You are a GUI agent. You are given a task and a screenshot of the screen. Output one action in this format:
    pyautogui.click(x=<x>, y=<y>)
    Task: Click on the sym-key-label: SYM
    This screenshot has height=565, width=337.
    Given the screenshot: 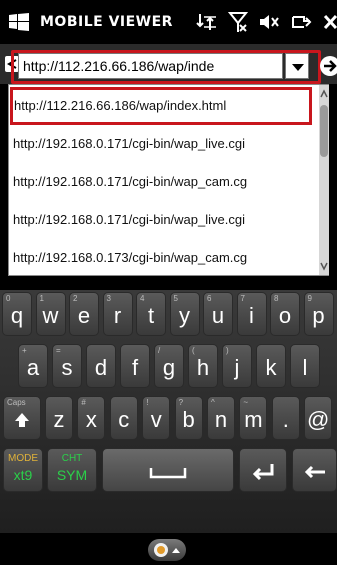 What is the action you would take?
    pyautogui.click(x=72, y=475)
    